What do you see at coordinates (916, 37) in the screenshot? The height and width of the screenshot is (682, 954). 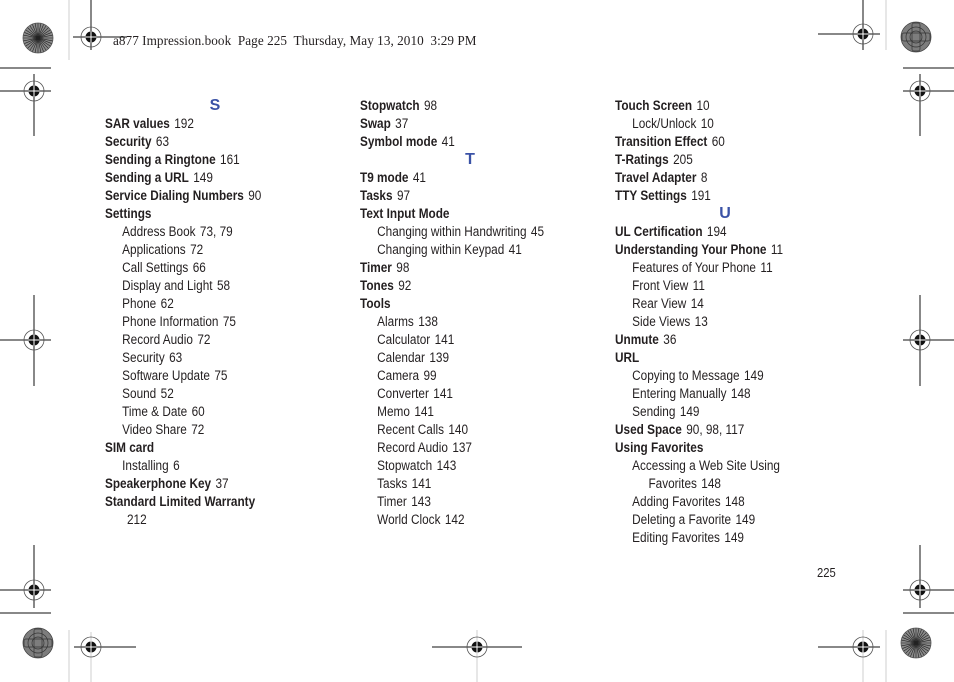 I see `color-wheel-top-right` at bounding box center [916, 37].